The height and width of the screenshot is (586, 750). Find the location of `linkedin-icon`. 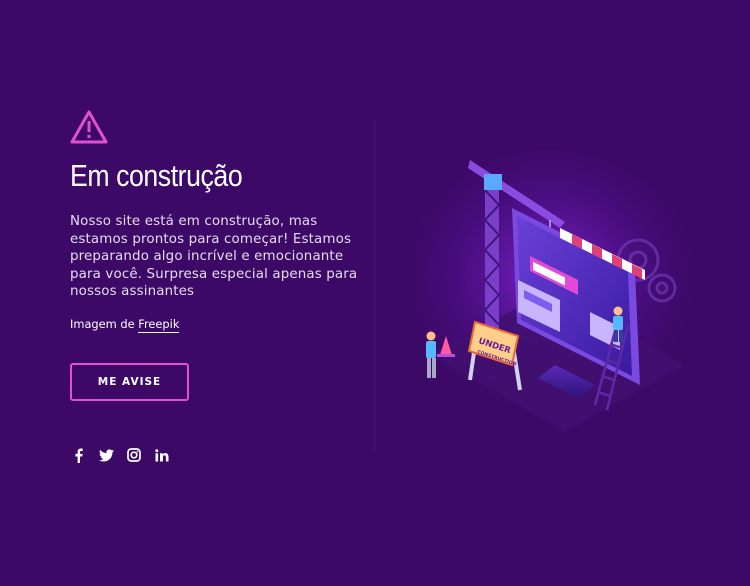

linkedin-icon is located at coordinates (162, 455).